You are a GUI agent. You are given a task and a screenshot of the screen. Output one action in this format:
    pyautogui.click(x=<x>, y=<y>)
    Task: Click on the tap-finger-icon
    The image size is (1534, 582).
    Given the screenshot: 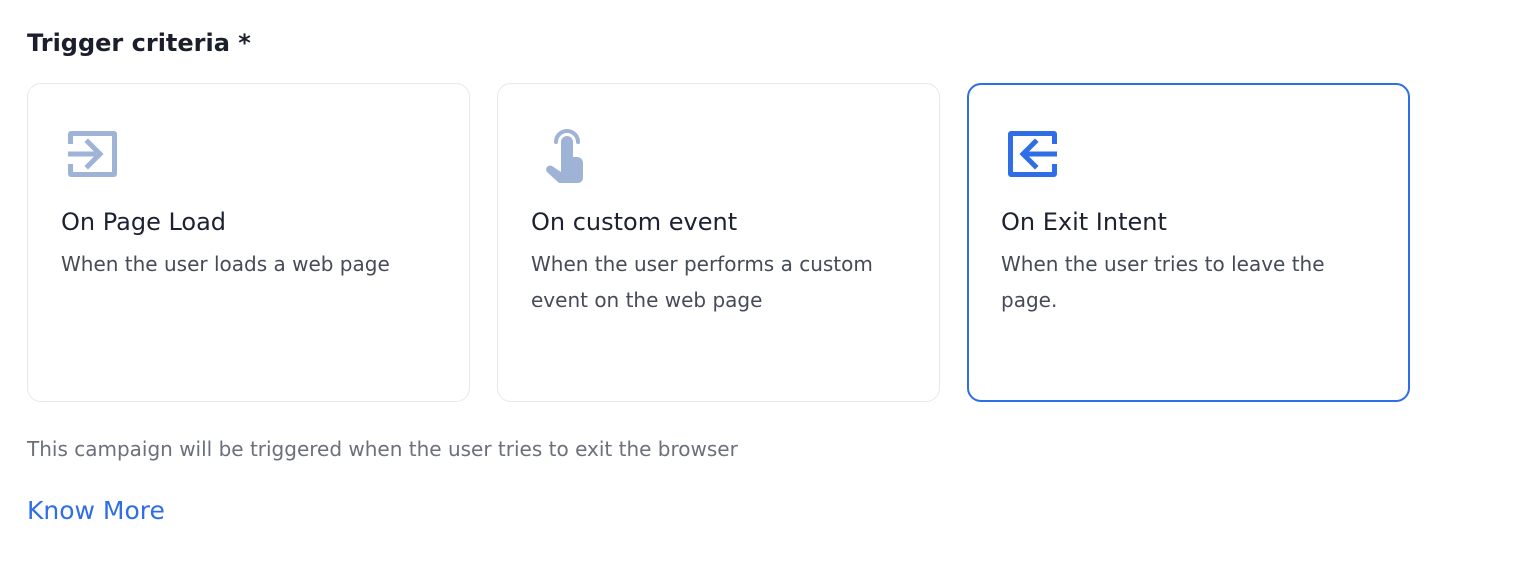 What is the action you would take?
    pyautogui.click(x=561, y=154)
    